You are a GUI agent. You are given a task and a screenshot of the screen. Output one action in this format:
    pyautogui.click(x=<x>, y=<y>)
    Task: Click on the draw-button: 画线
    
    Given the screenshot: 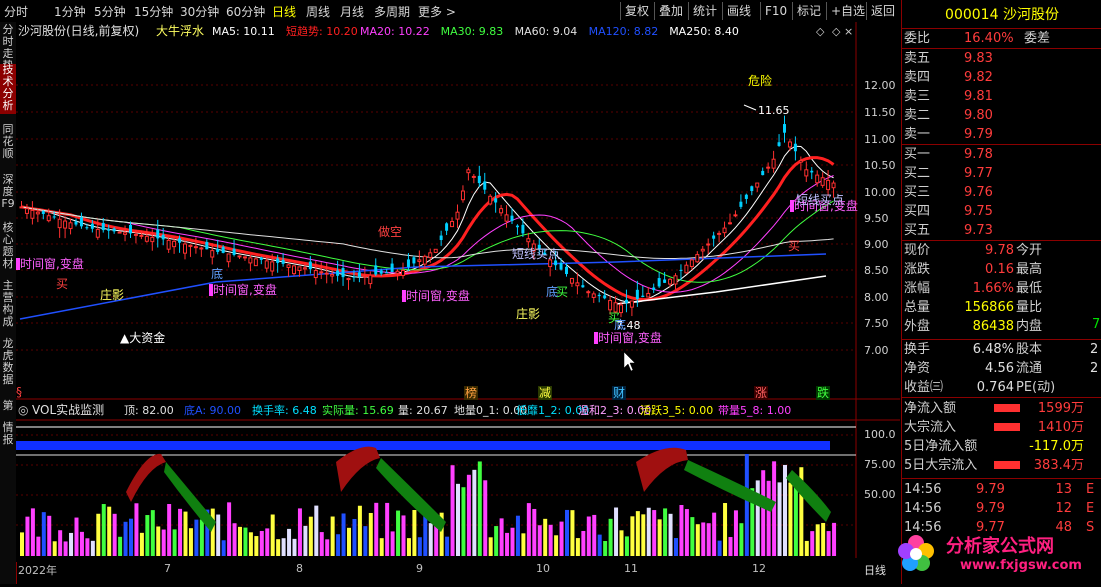 What is the action you would take?
    pyautogui.click(x=738, y=11)
    